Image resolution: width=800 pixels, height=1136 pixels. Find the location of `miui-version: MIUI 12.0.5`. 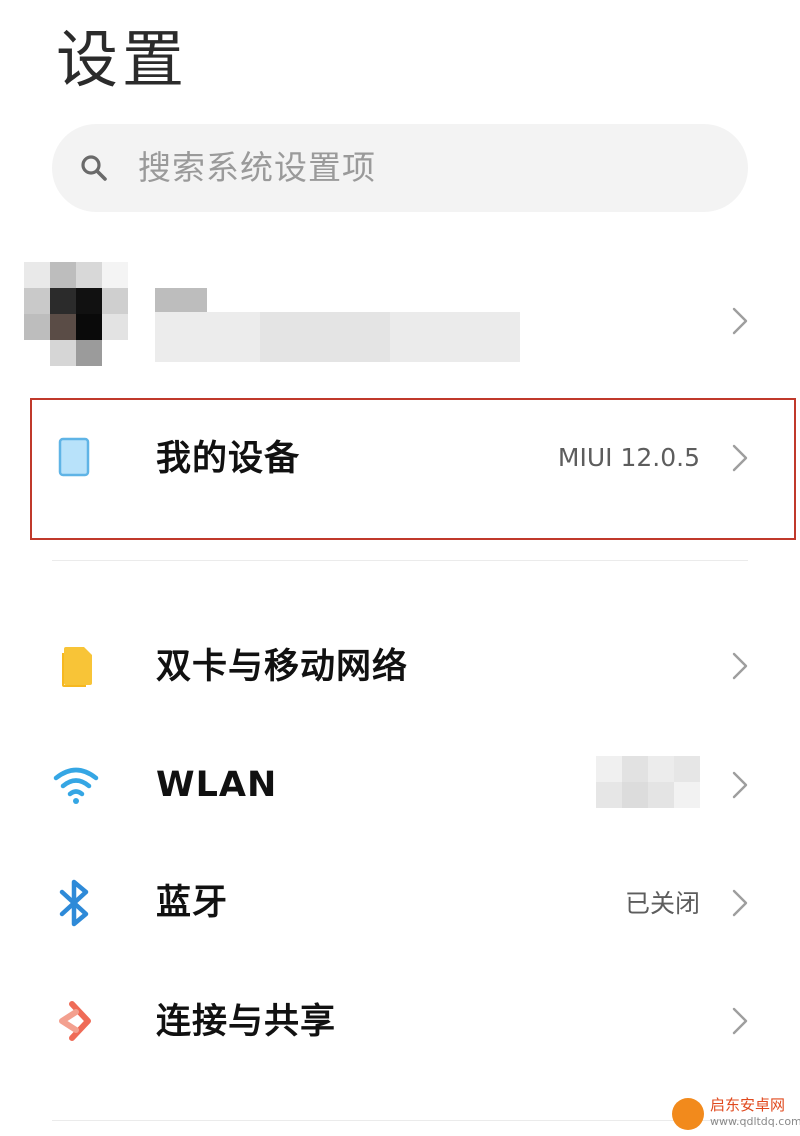

miui-version: MIUI 12.0.5 is located at coordinates (628, 457).